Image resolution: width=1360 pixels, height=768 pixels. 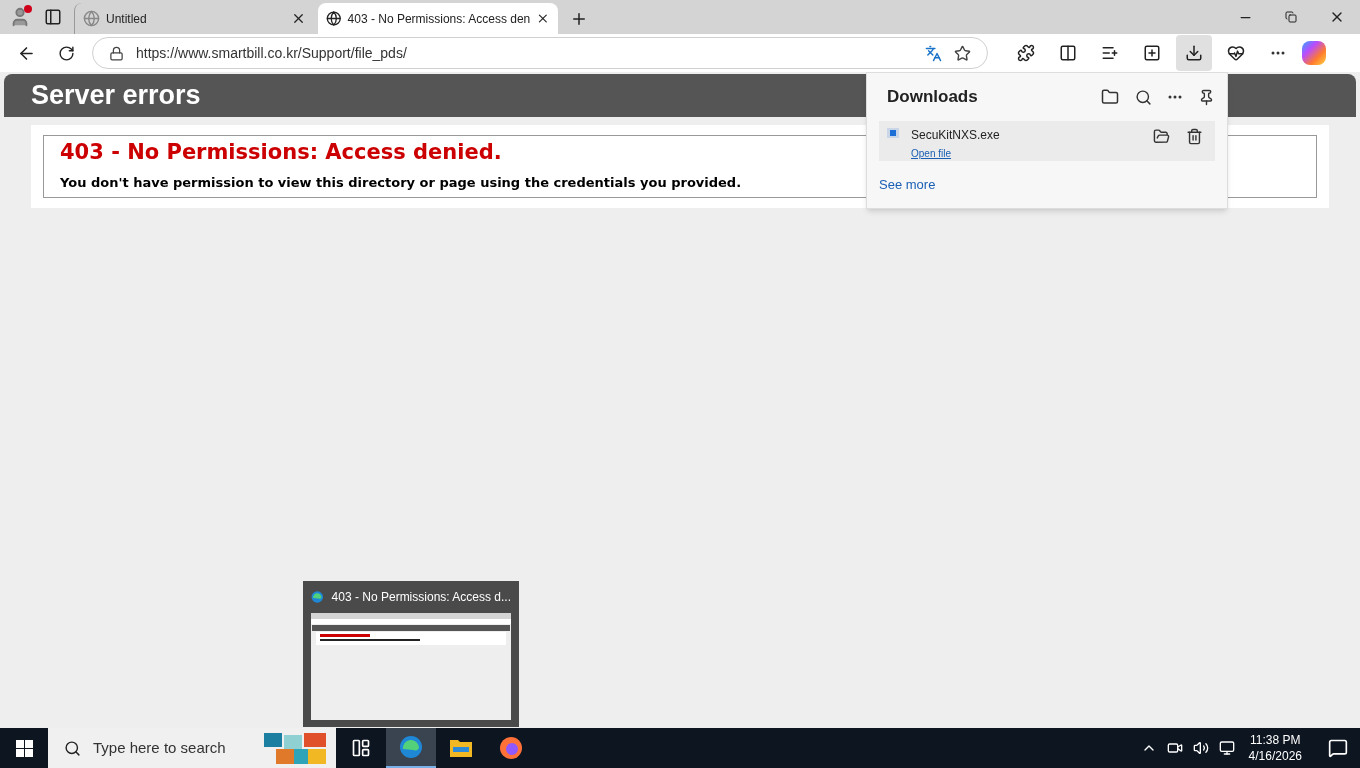 What do you see at coordinates (401, 183) in the screenshot?
I see `error-message: You don't have permission to view this directory or page using the credentials you provided.` at bounding box center [401, 183].